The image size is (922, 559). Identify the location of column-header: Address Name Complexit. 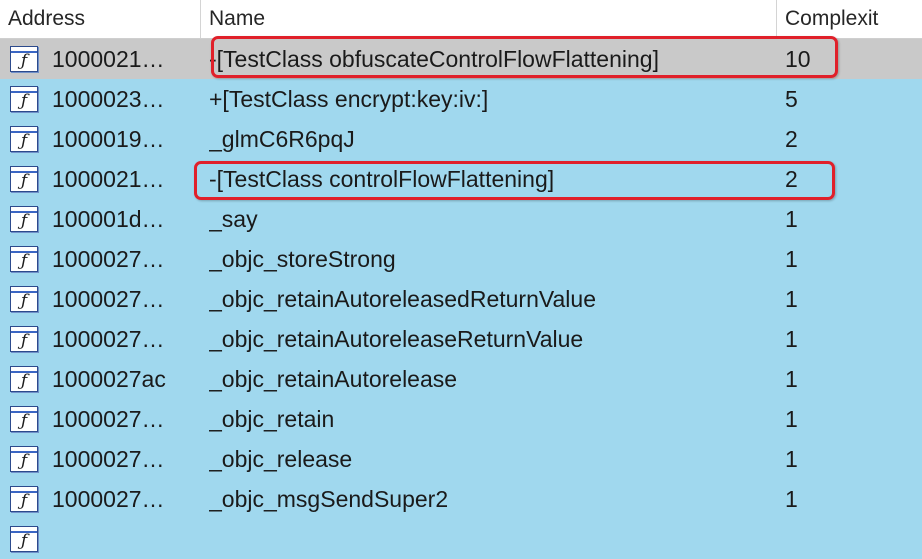
(461, 19).